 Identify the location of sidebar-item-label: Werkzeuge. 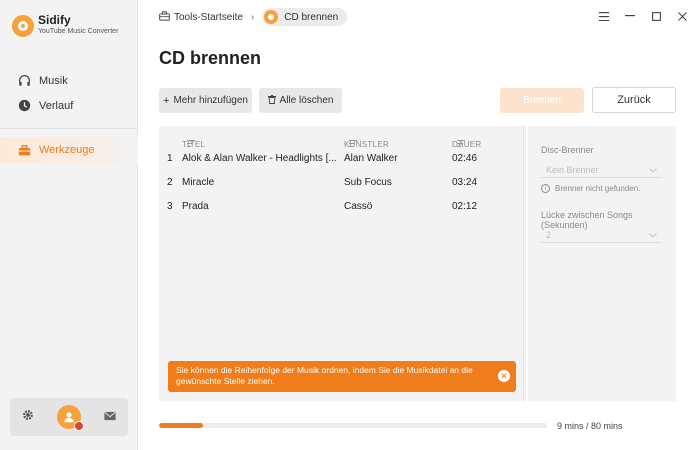
(67, 150).